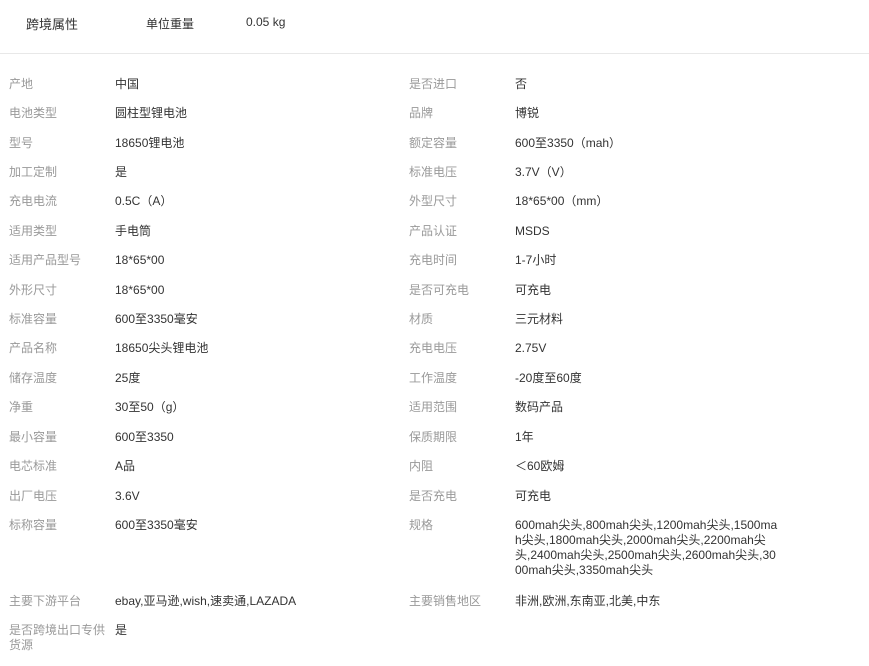  What do you see at coordinates (562, 201) in the screenshot?
I see `attr-value: 18*65*00（mm）` at bounding box center [562, 201].